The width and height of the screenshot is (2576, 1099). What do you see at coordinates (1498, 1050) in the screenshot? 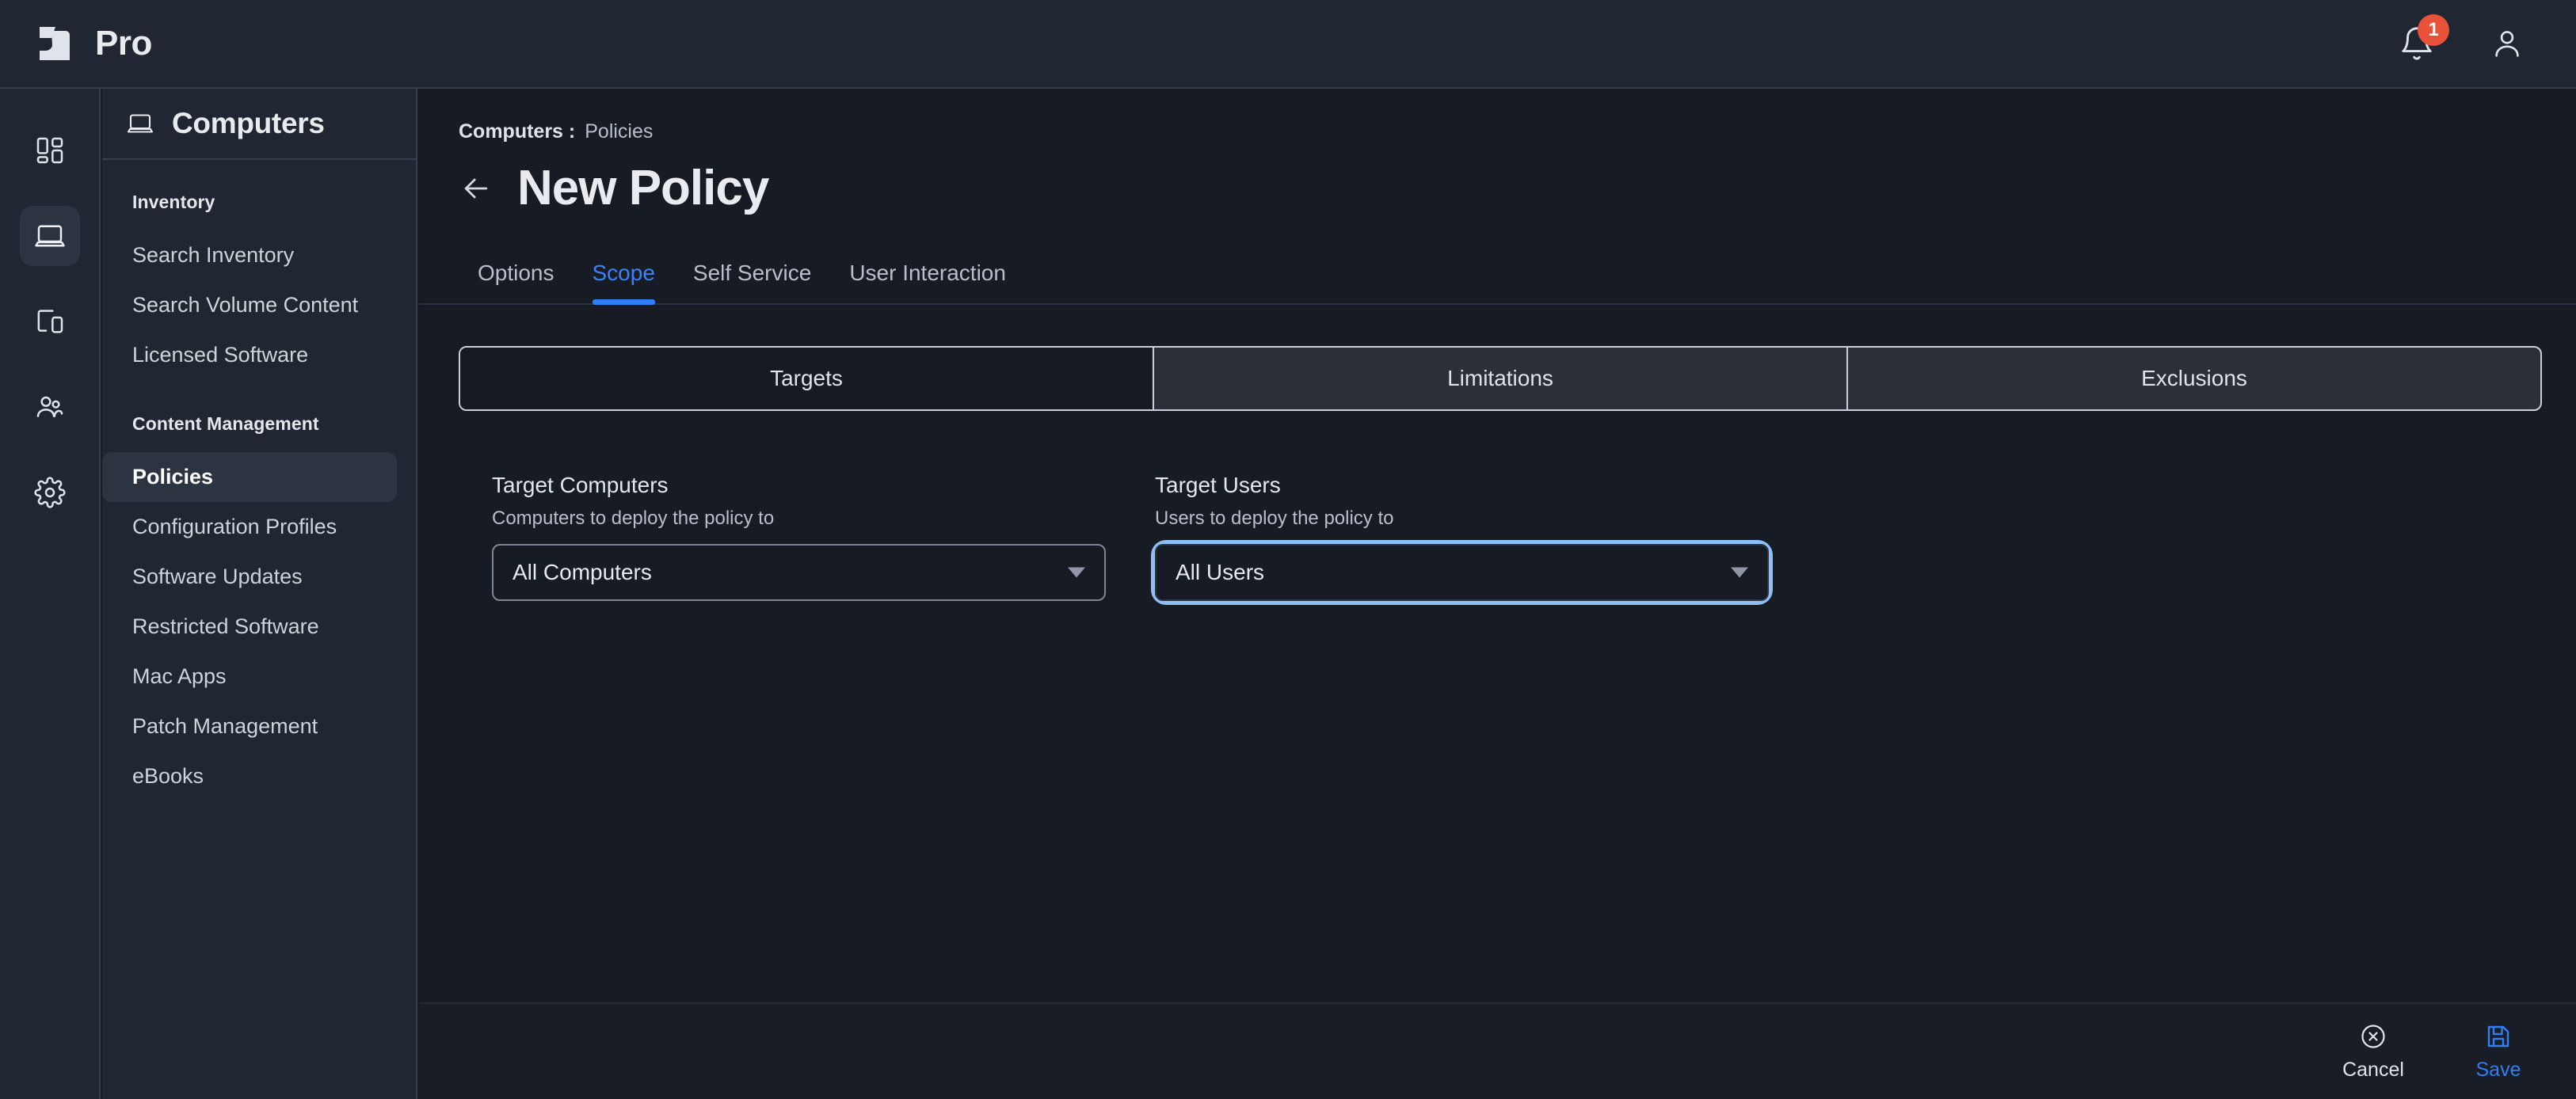
I see `action-bar: Cancel Save` at bounding box center [1498, 1050].